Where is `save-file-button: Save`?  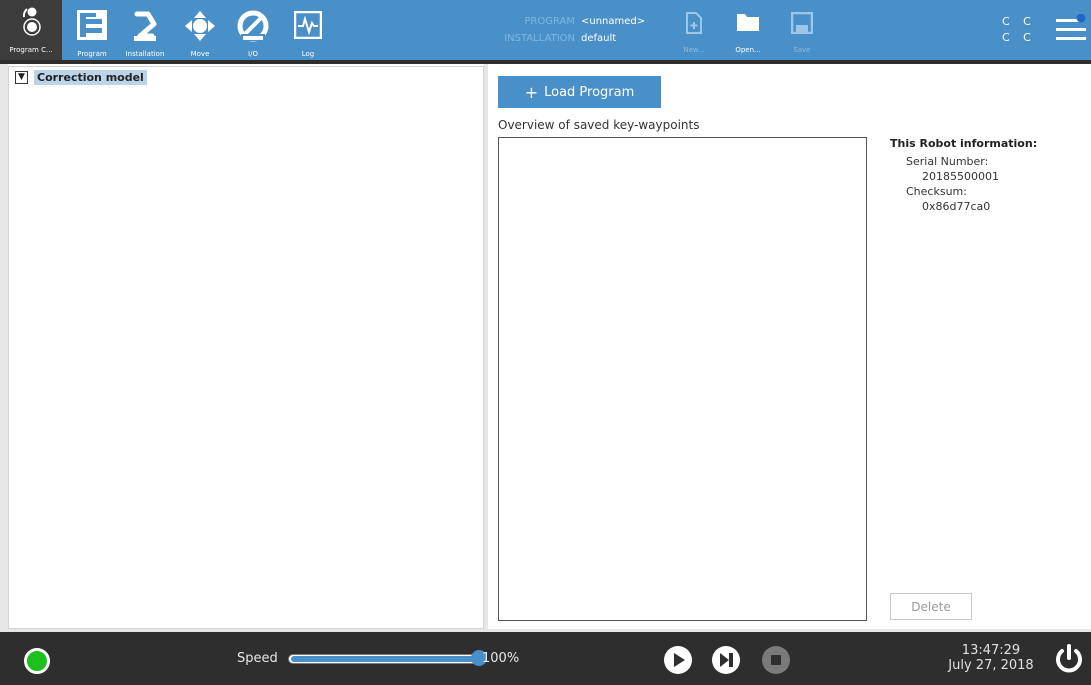 save-file-button: Save is located at coordinates (802, 30).